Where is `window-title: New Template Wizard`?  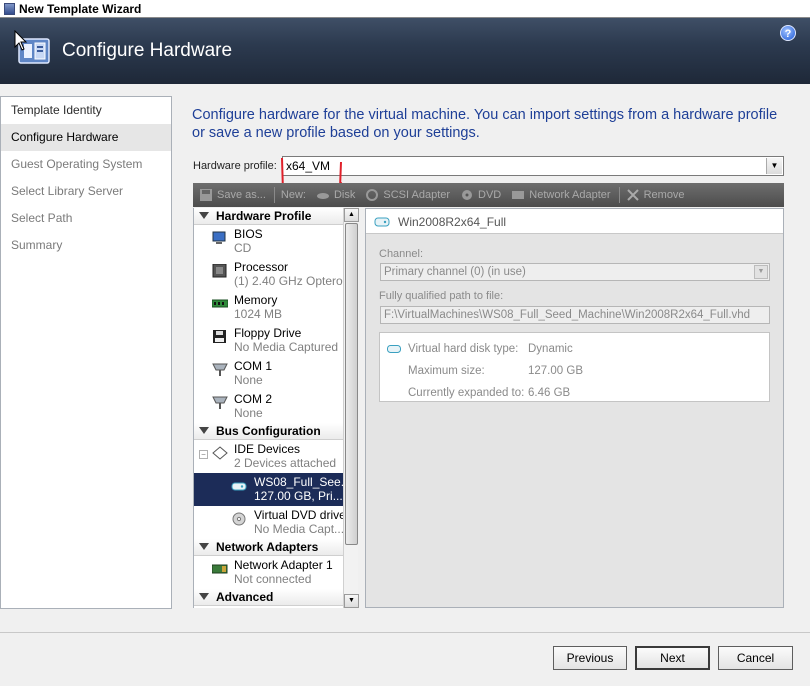
window-title: New Template Wizard is located at coordinates (80, 8).